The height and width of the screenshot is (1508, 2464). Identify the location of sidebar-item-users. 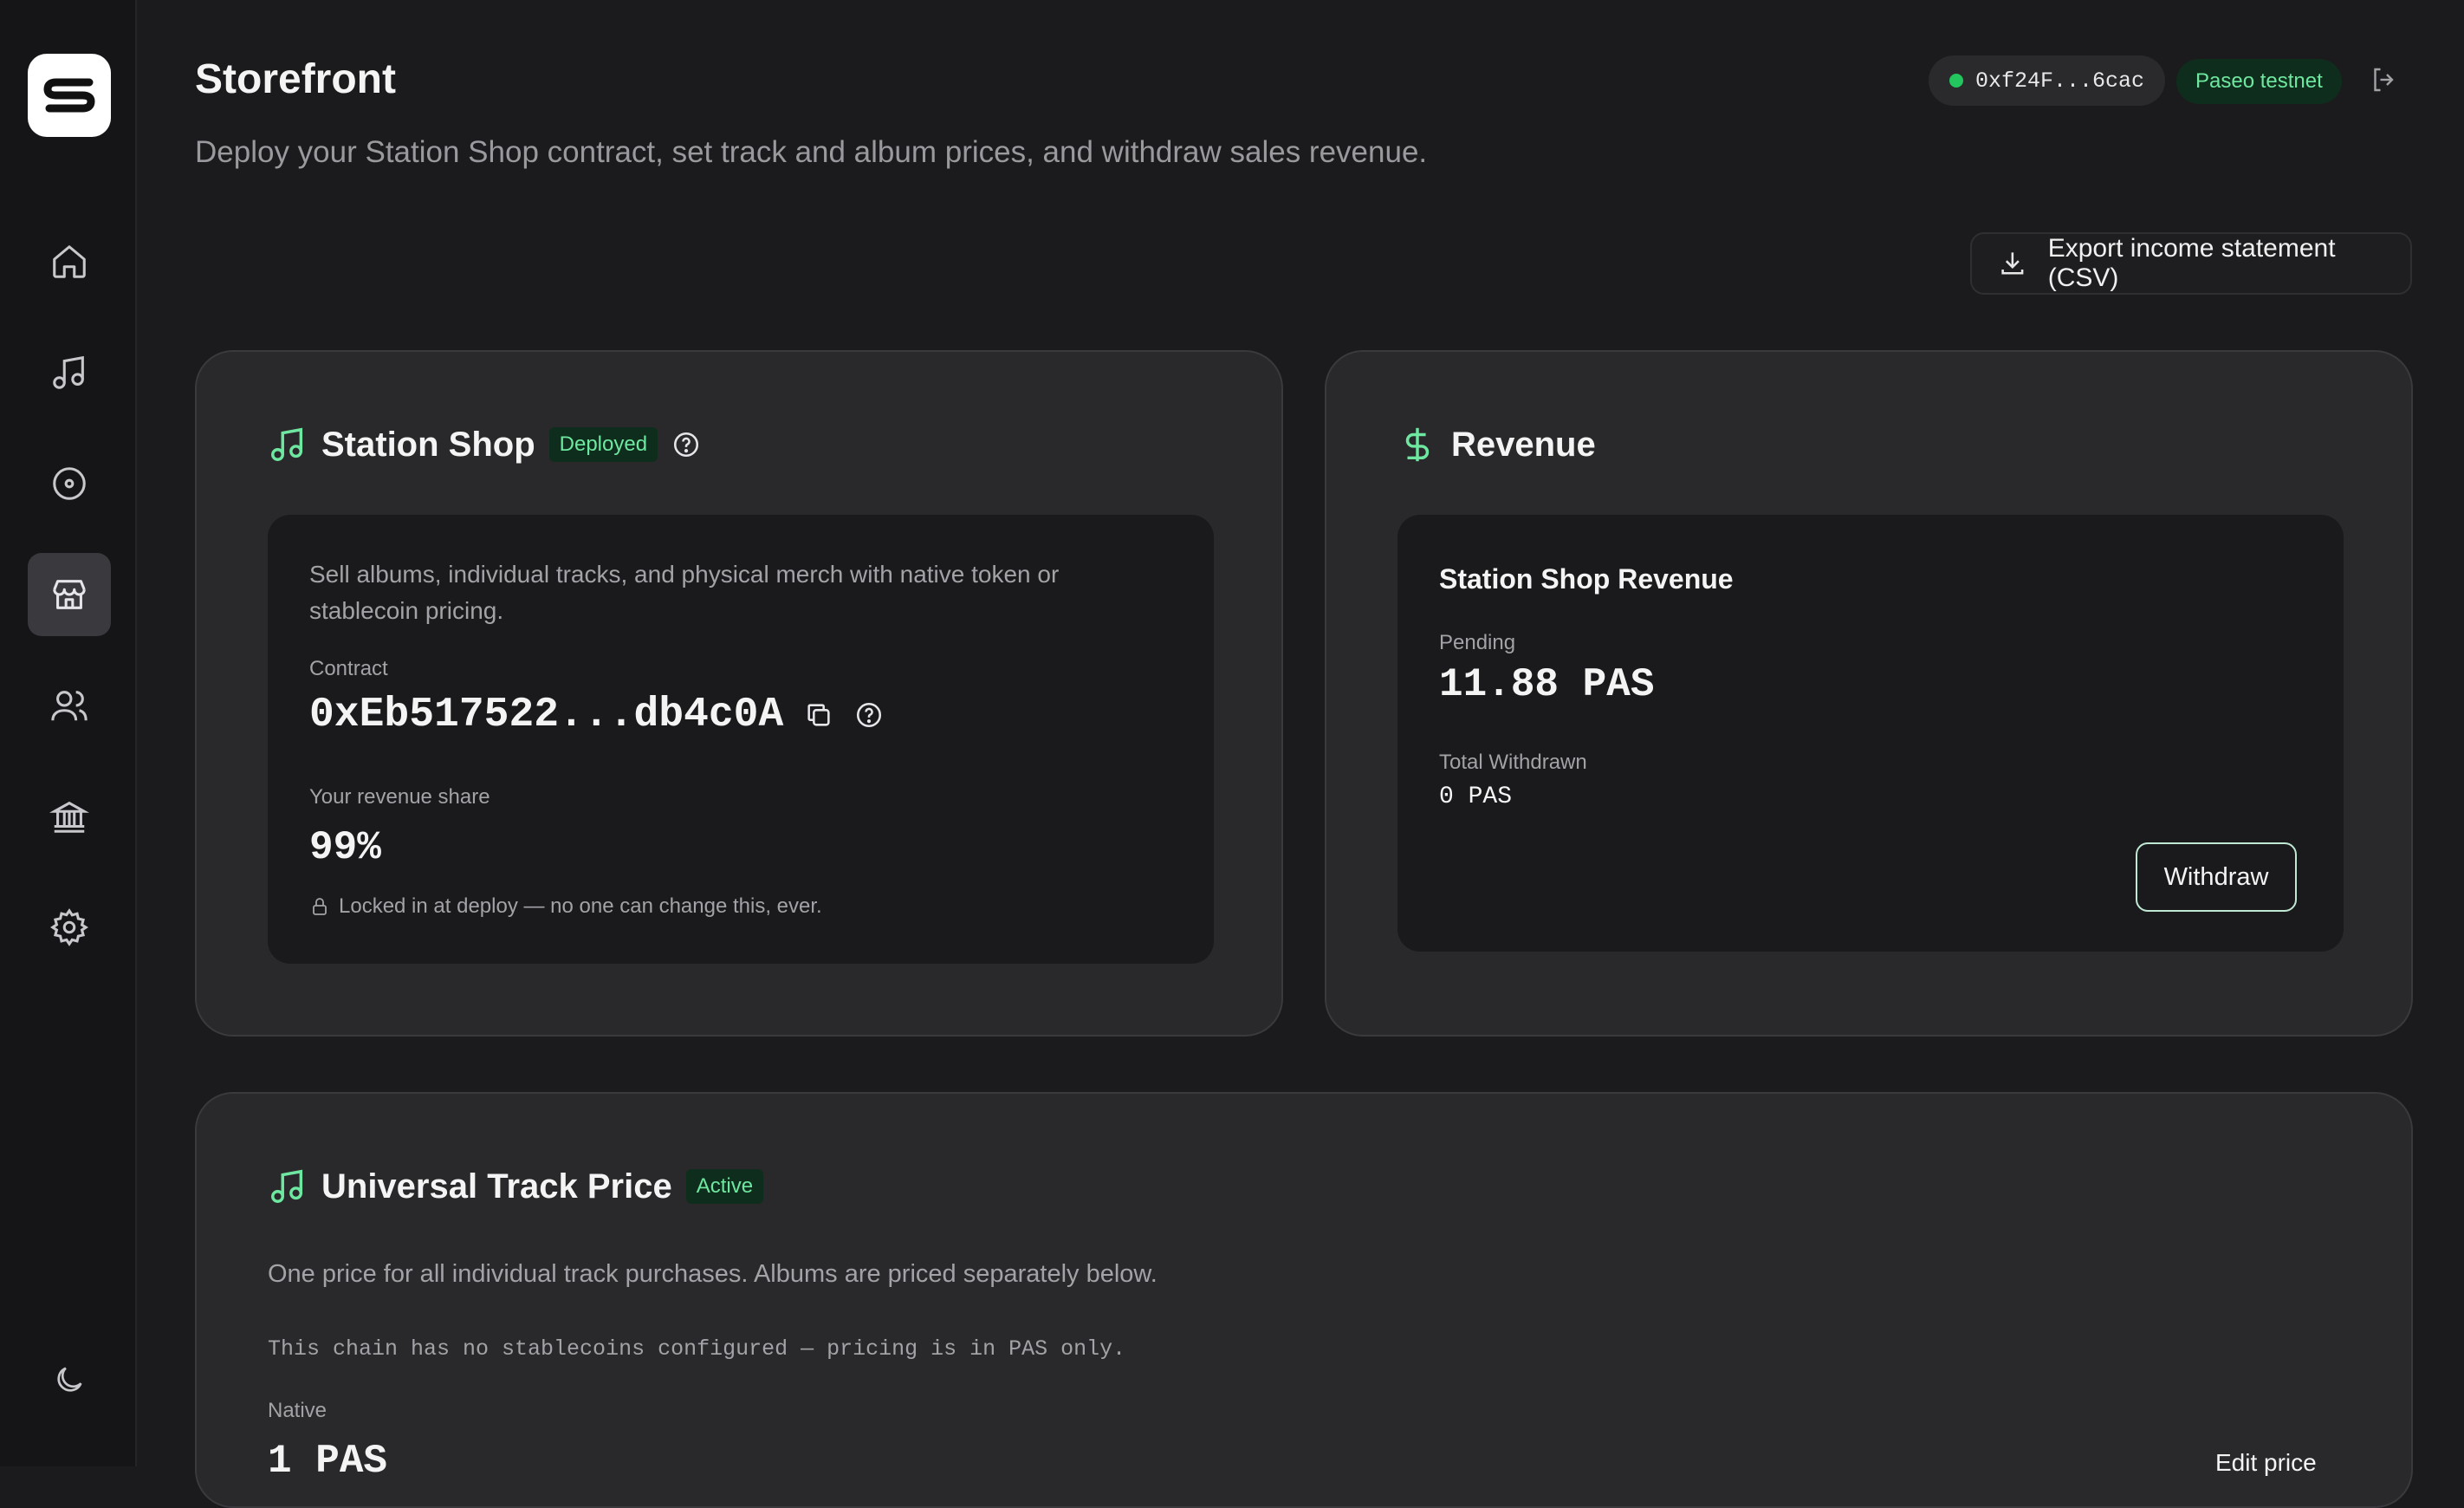
(70, 705).